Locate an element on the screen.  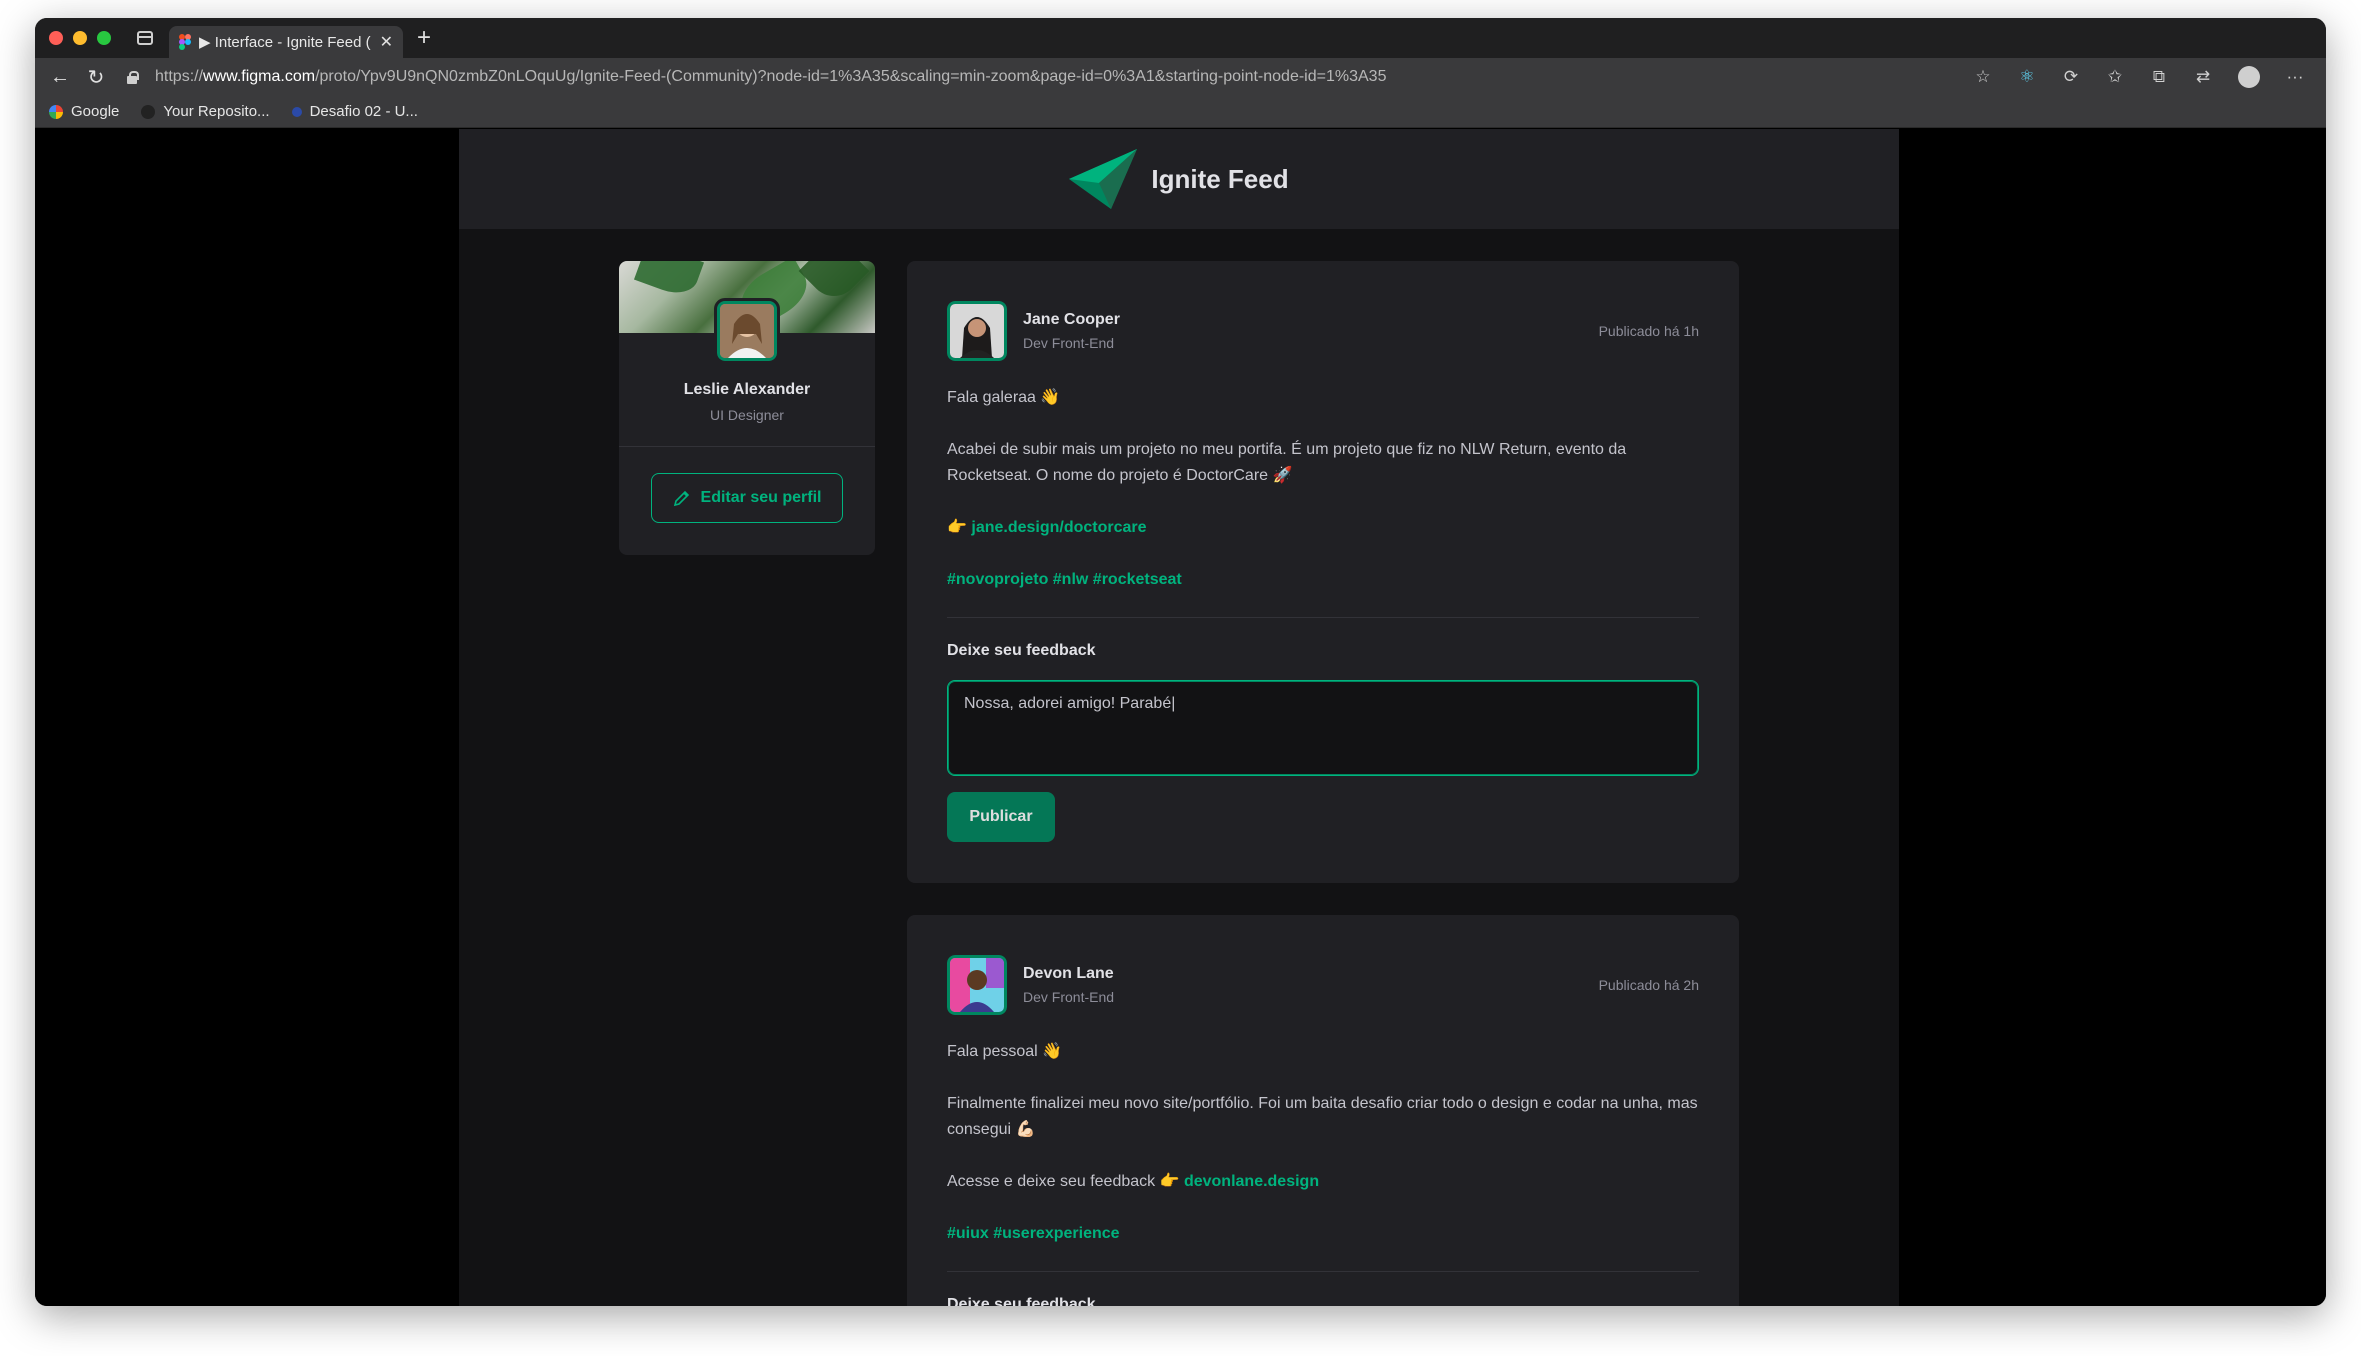
profile-avatar-icon is located at coordinates (2249, 77).